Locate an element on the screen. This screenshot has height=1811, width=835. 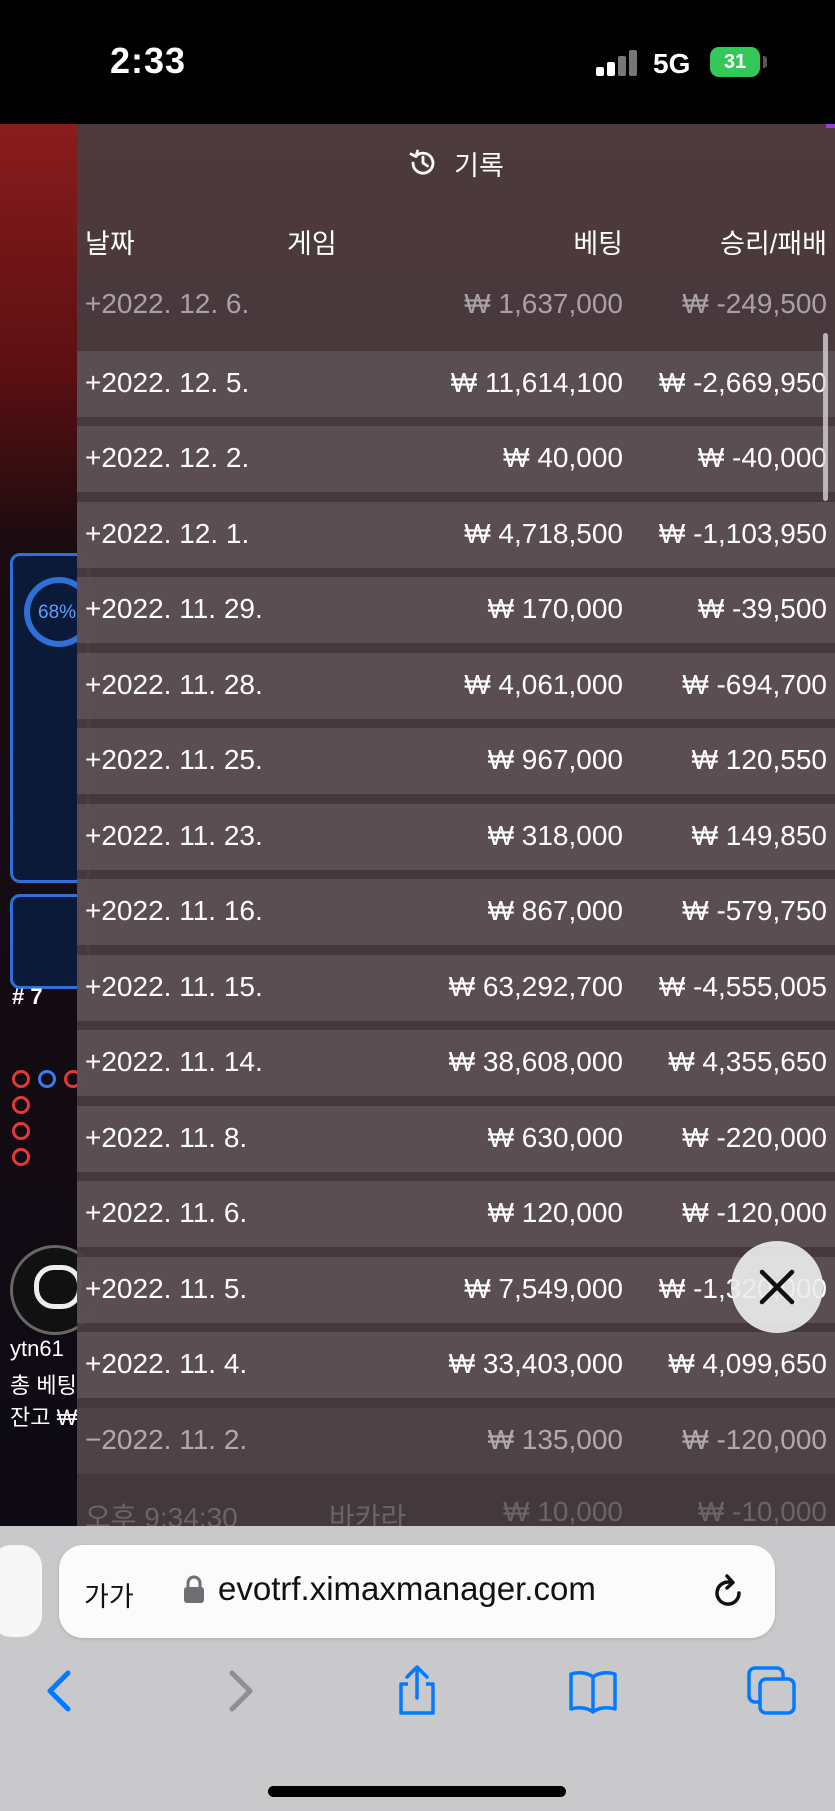
previous-tab-peek is located at coordinates (21, 1591).